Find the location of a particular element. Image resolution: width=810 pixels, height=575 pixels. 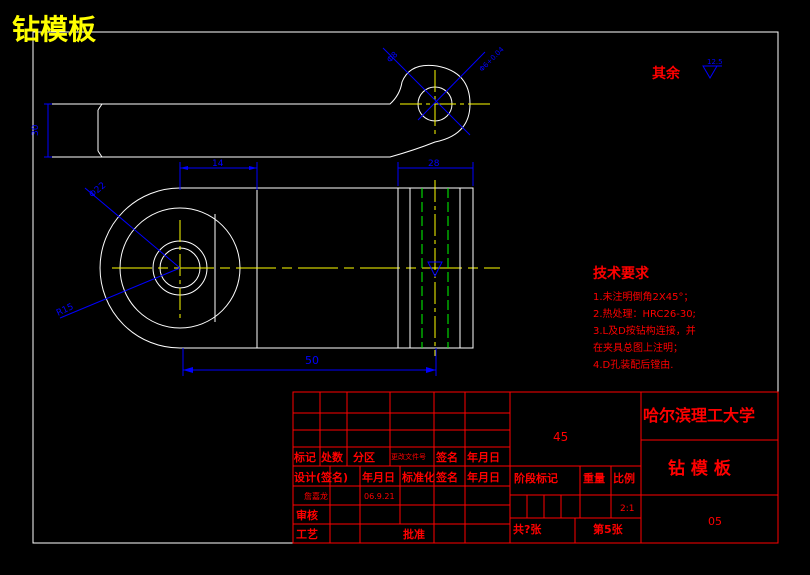

part-name: 钻 模 板 is located at coordinates (700, 468).